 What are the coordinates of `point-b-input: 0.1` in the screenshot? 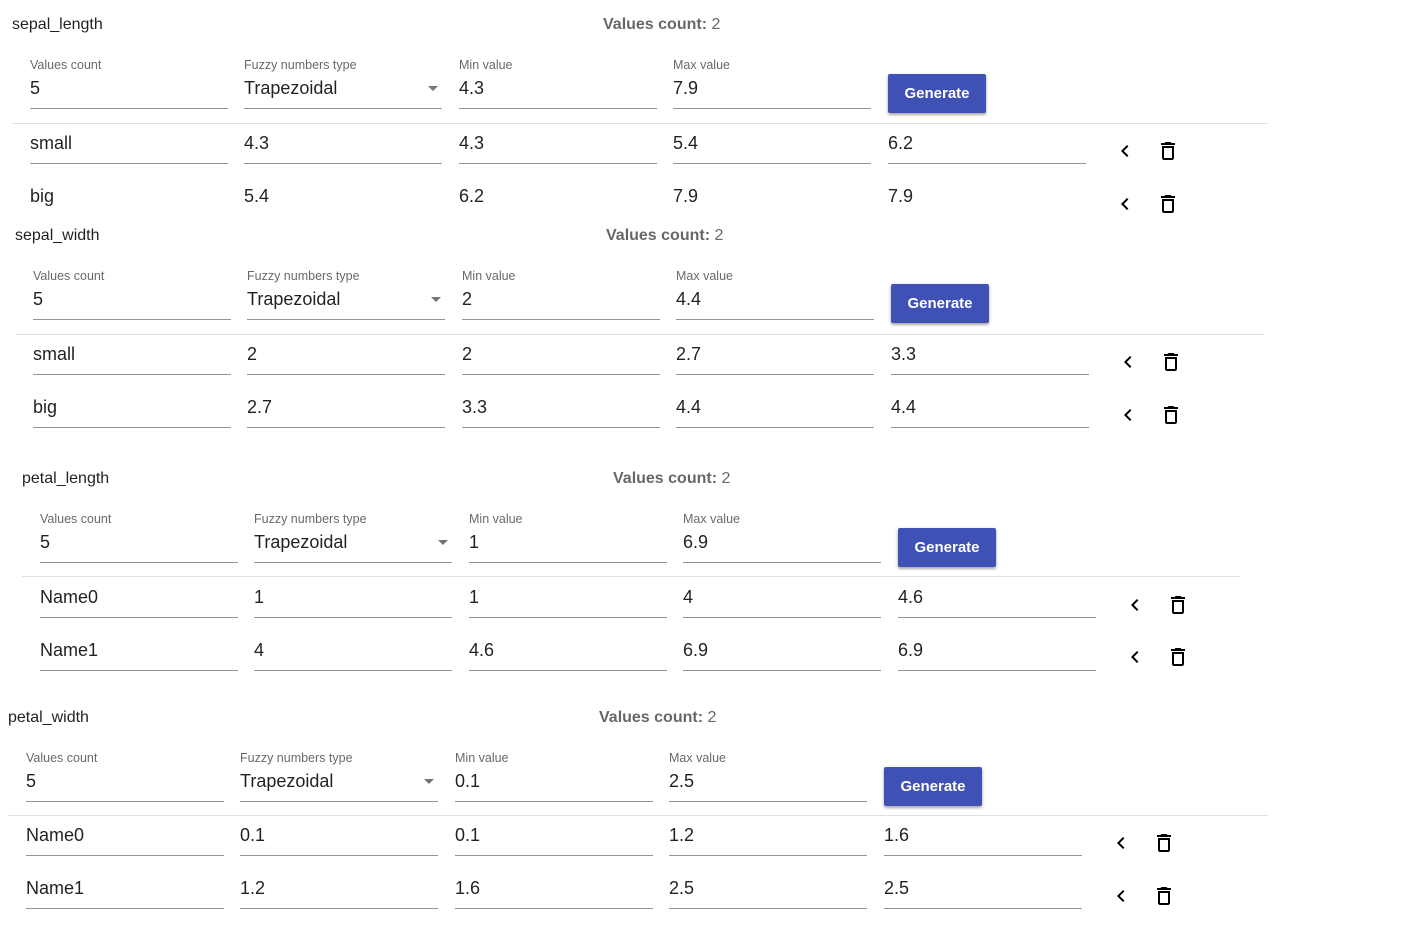 It's located at (554, 840).